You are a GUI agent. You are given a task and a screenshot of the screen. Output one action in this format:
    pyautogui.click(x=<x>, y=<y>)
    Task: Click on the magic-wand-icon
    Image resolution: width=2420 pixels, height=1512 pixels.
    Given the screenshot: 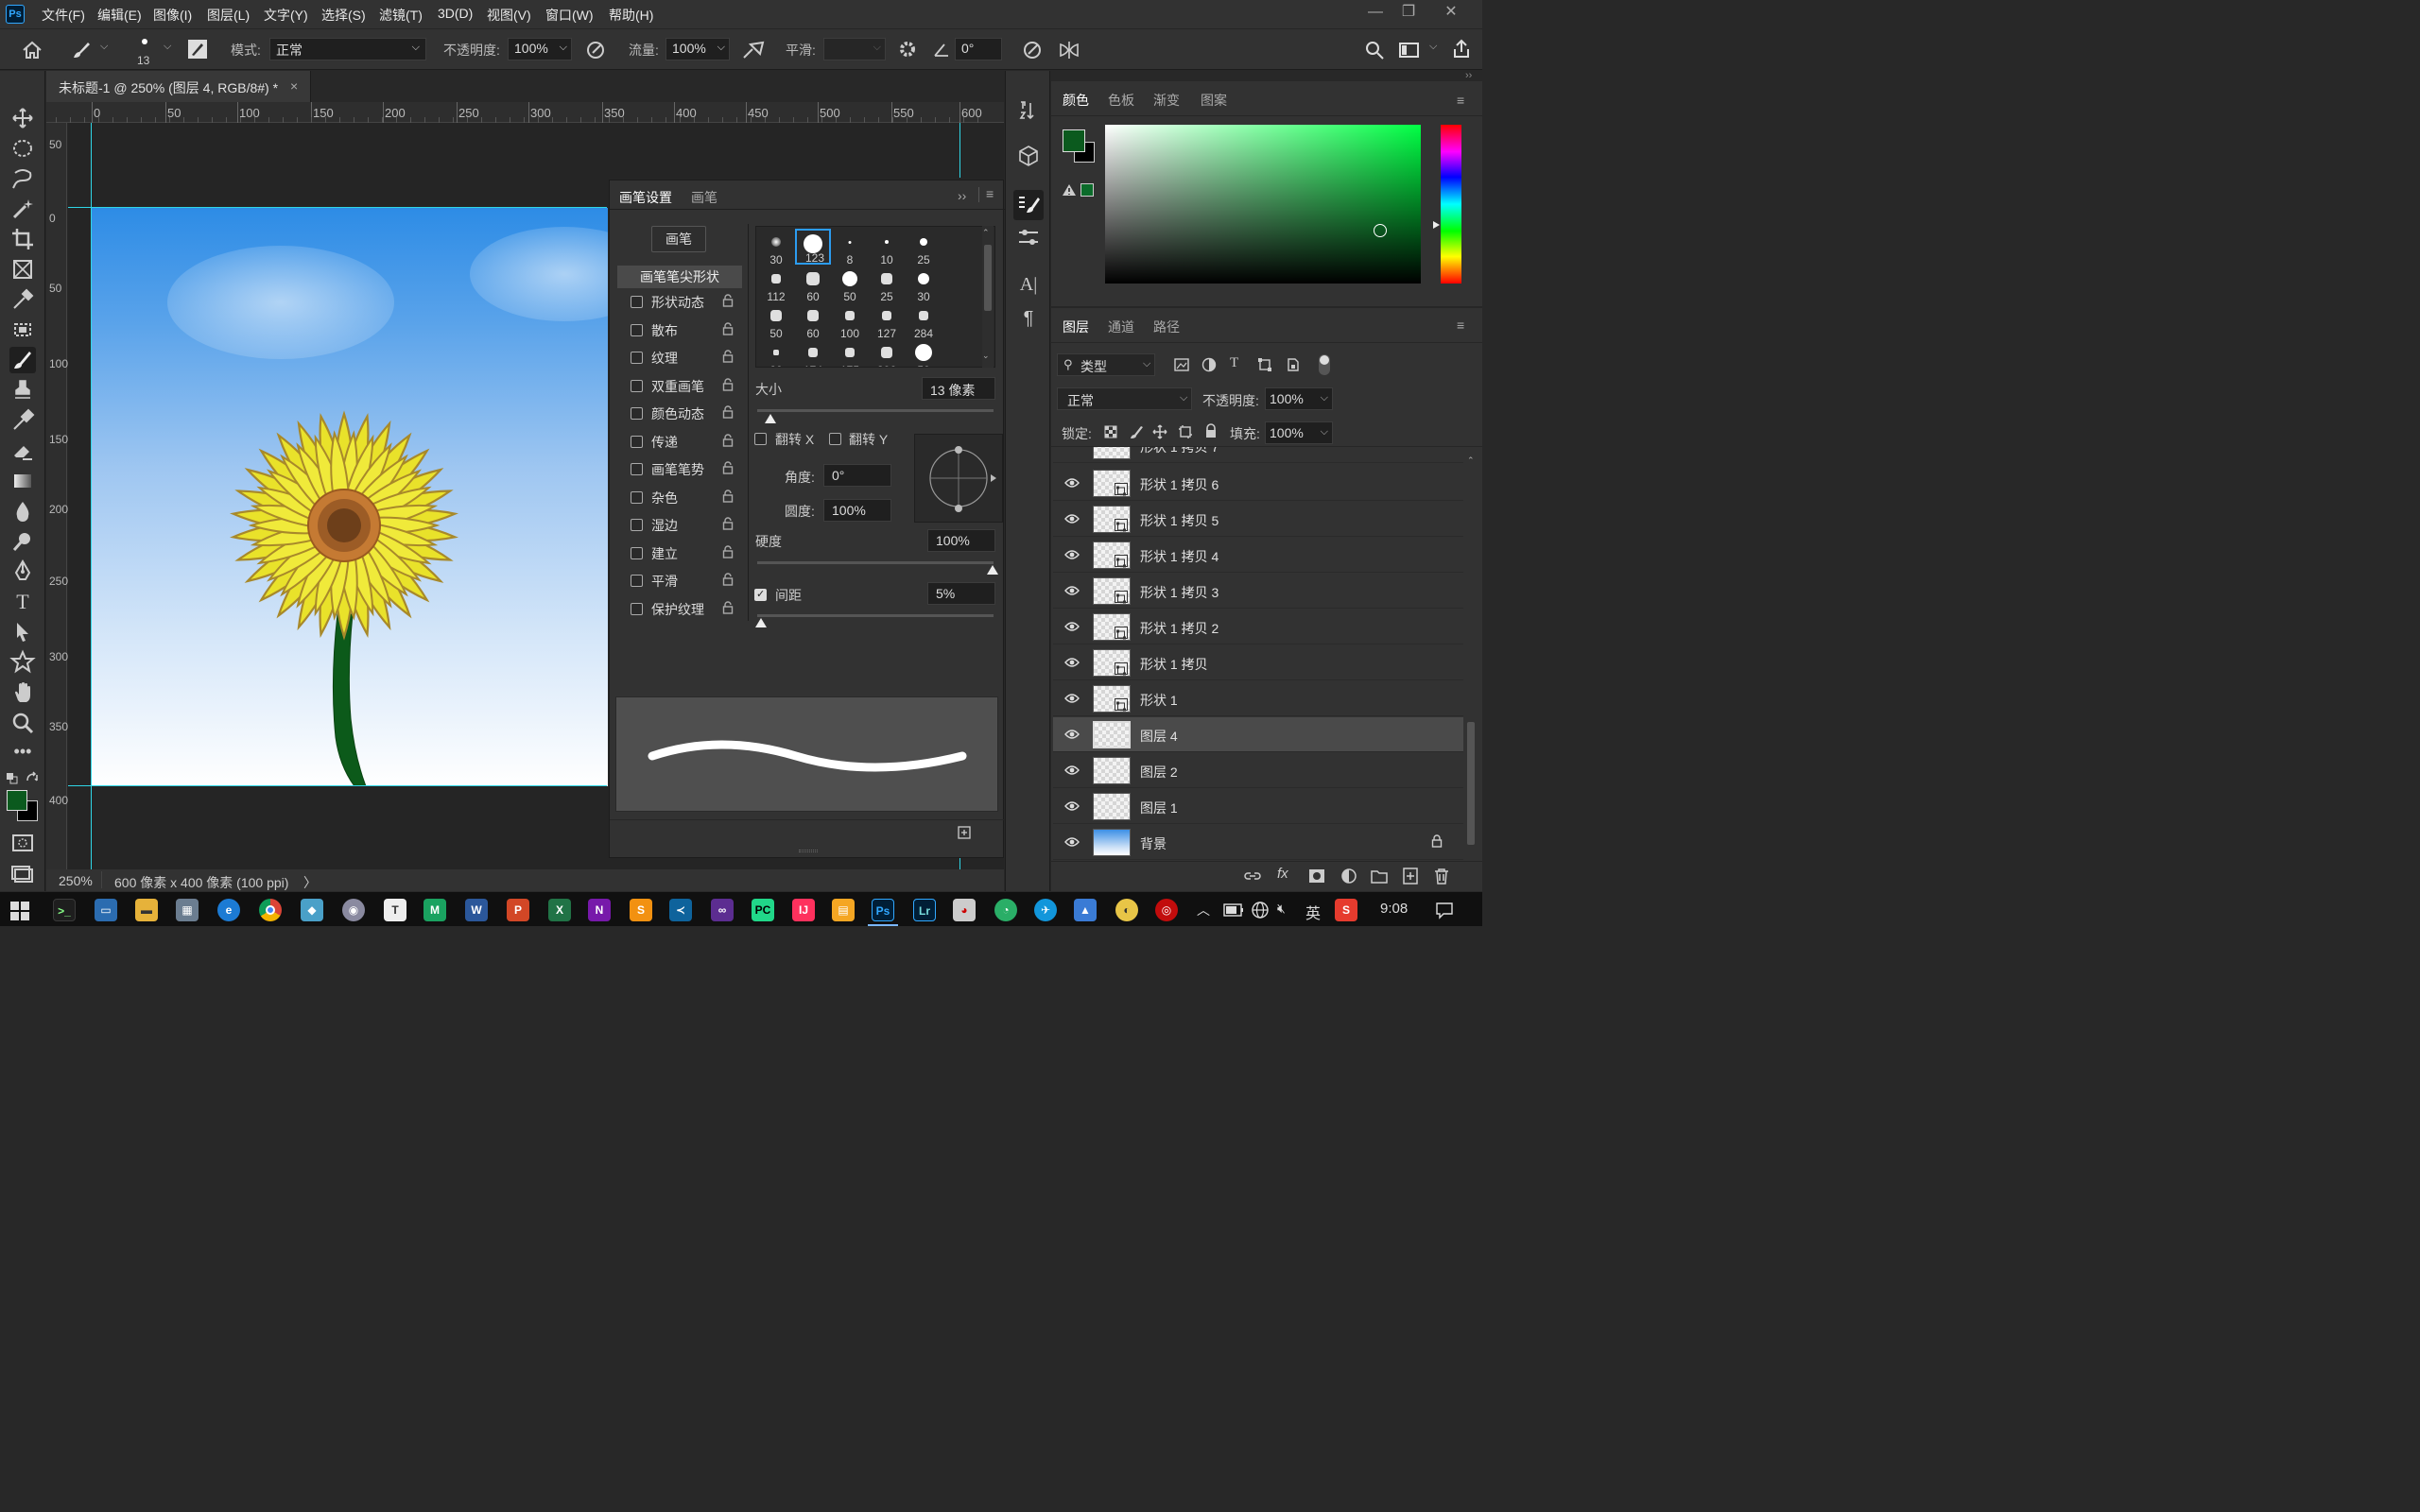 What is the action you would take?
    pyautogui.click(x=22, y=209)
    